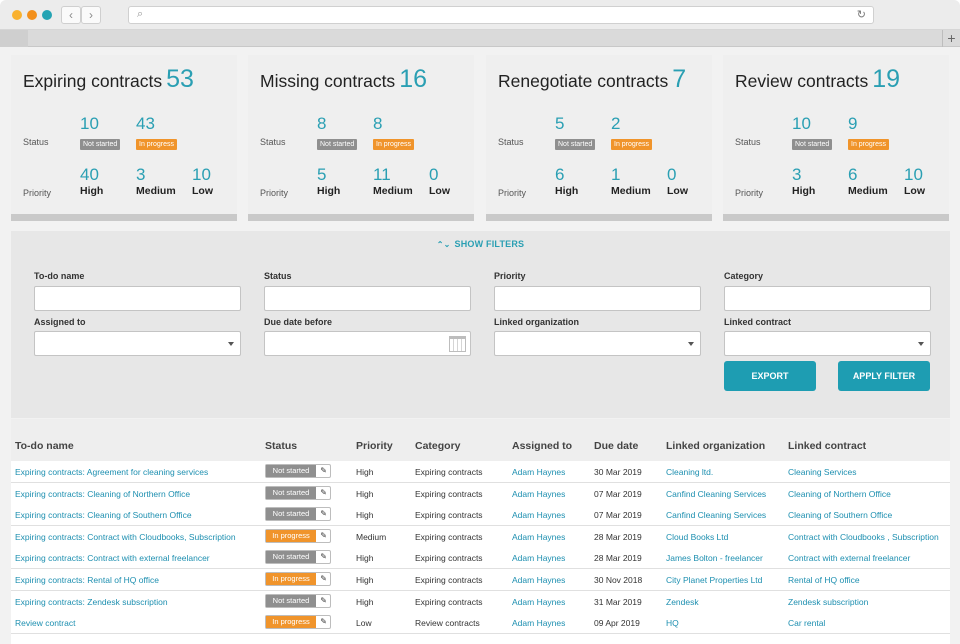 The height and width of the screenshot is (644, 960). Describe the element at coordinates (861, 14) in the screenshot. I see `reload-icon: ↻` at that location.